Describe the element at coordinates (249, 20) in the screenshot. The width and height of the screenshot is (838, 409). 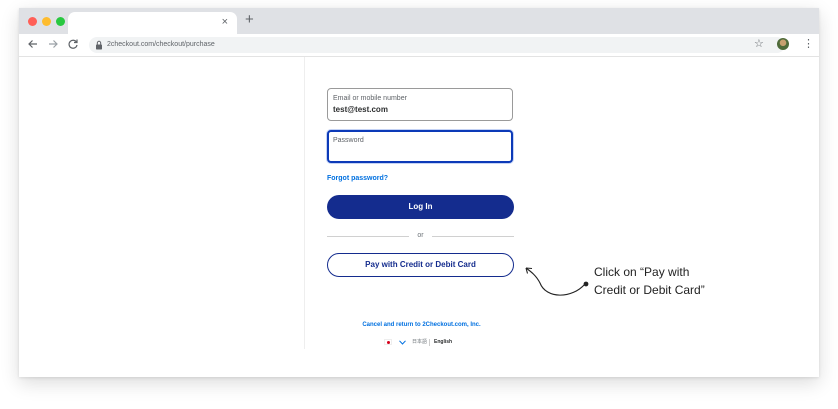
I see `new-tab-button: +` at that location.